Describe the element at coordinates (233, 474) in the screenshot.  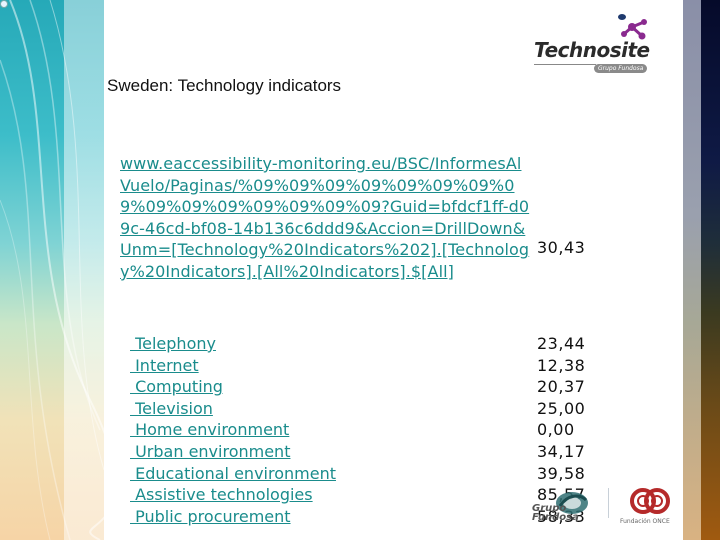
I see `indicator-link-educational-environment: Educational environment` at that location.